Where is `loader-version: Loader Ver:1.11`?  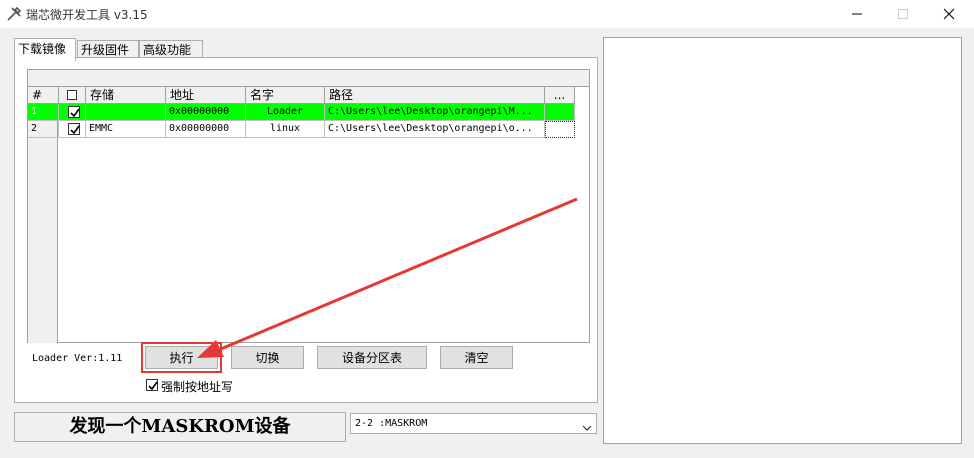 loader-version: Loader Ver:1.11 is located at coordinates (77, 358).